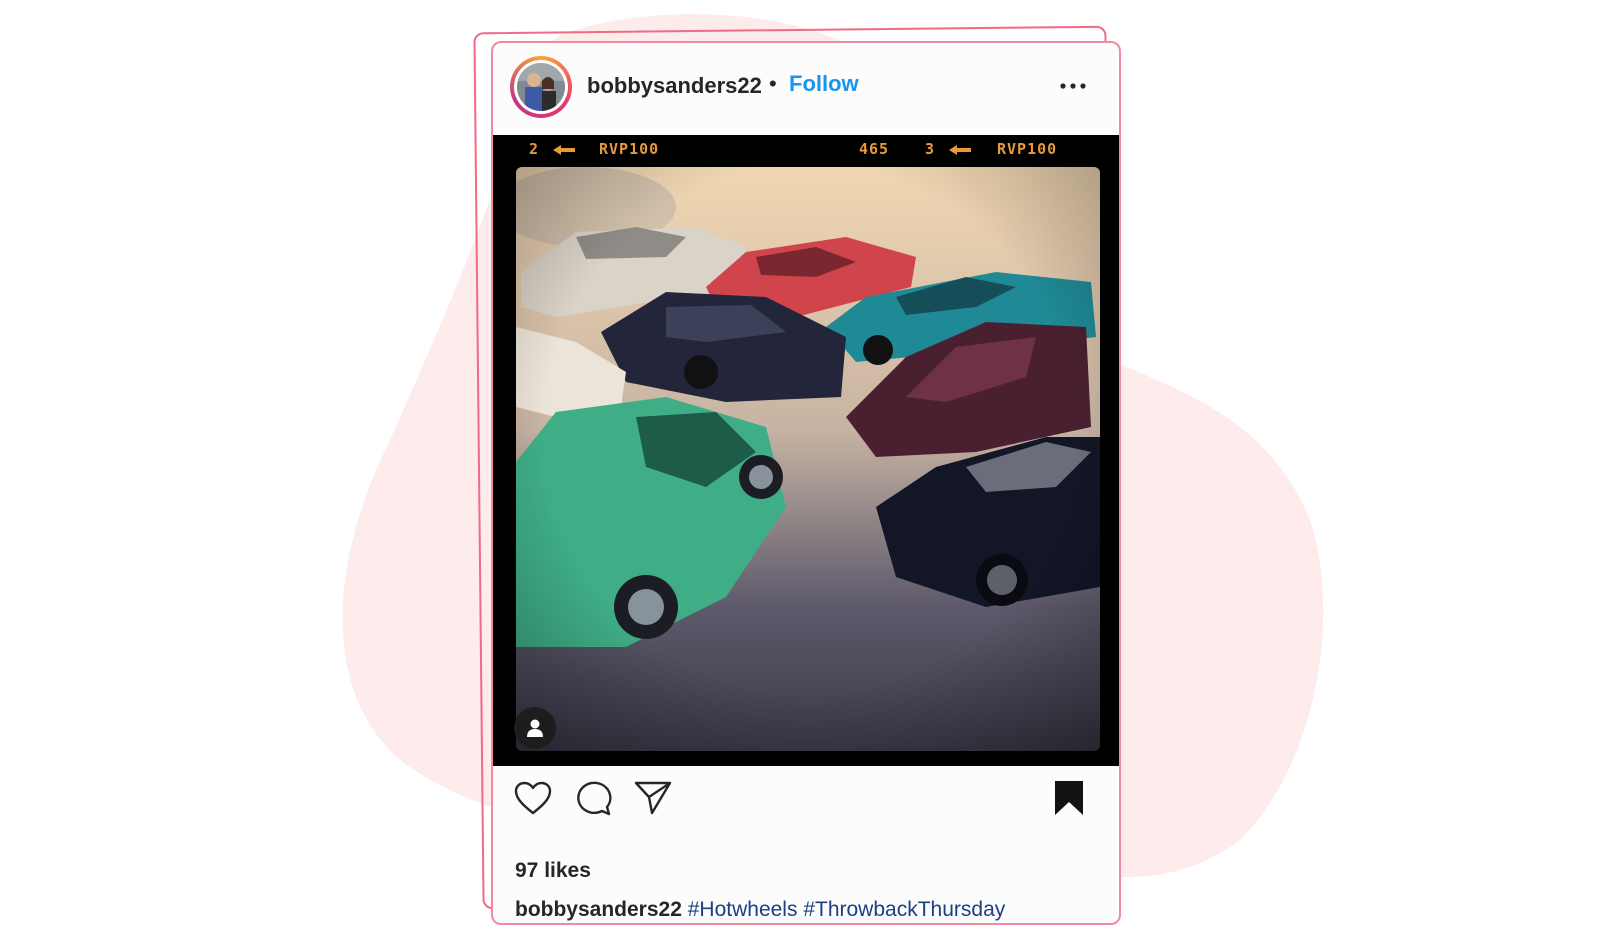 The height and width of the screenshot is (950, 1600). What do you see at coordinates (674, 86) in the screenshot?
I see `username: bobbysanders22` at bounding box center [674, 86].